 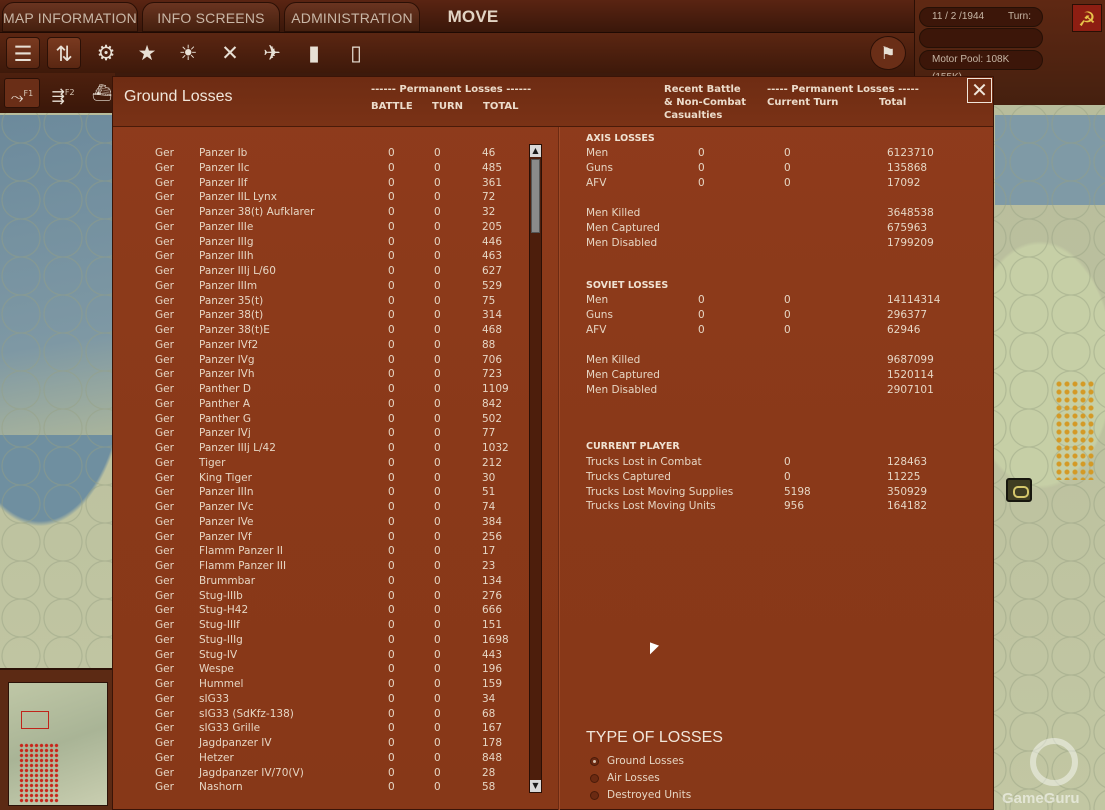 I want to click on table-row: Ger Panzer IVf2 0 0 88, so click(x=323, y=346).